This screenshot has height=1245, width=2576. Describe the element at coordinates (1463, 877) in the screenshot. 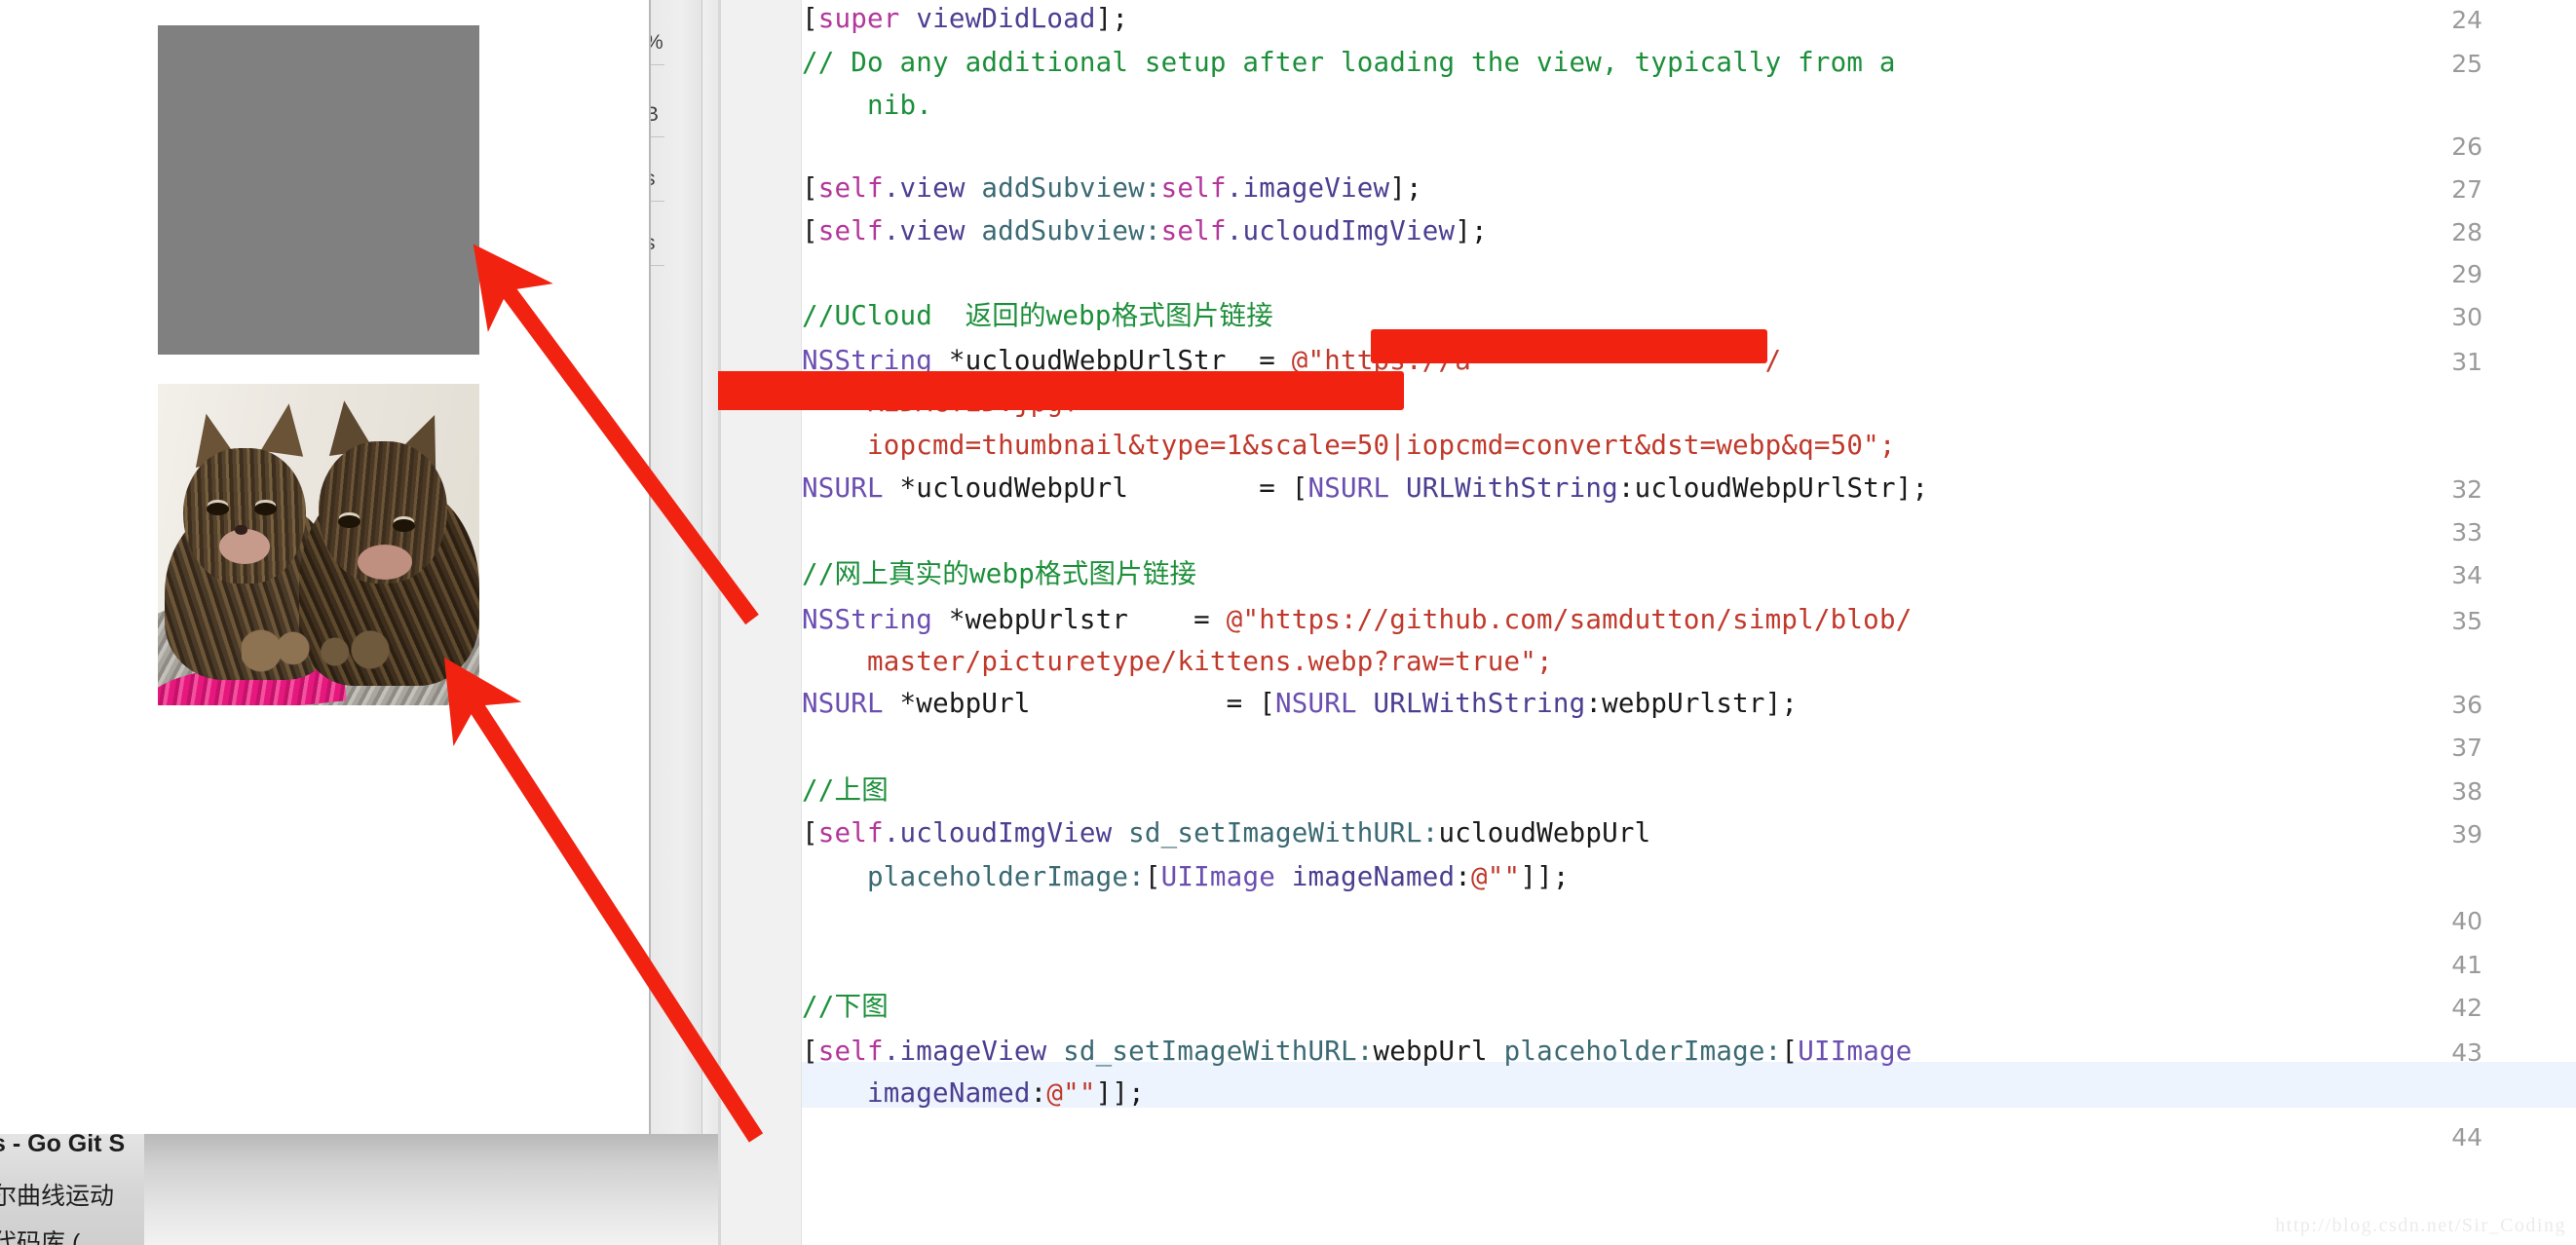

I see `code-token: :` at that location.